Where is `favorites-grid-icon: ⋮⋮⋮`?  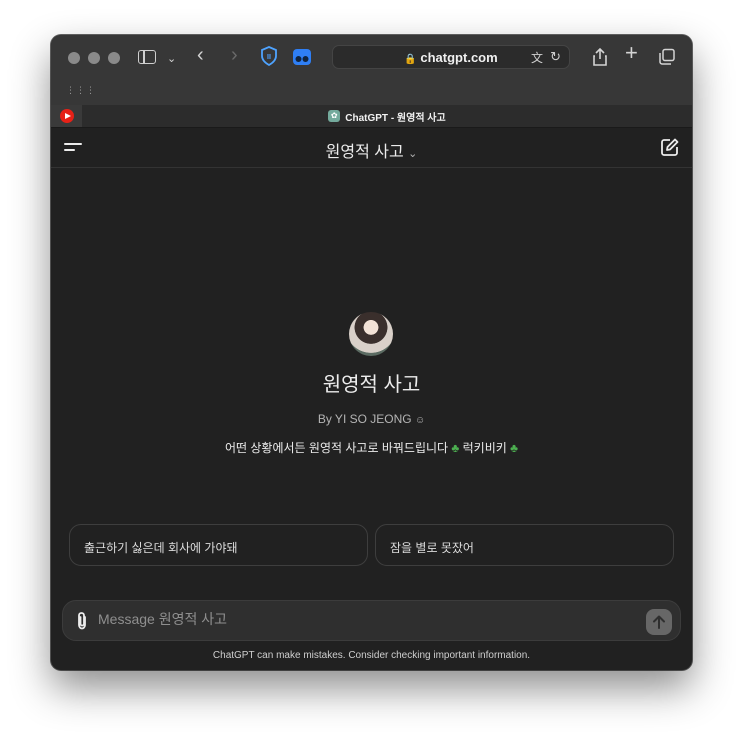 favorites-grid-icon: ⋮⋮⋮ is located at coordinates (81, 90).